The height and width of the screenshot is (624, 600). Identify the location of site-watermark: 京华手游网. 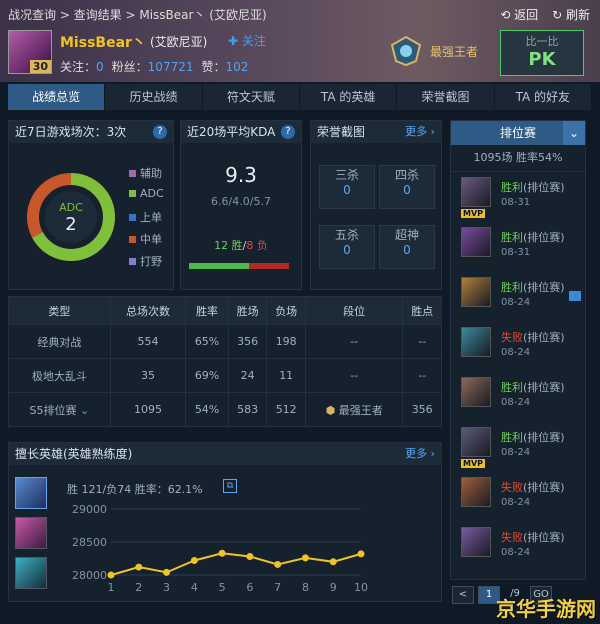
(546, 609).